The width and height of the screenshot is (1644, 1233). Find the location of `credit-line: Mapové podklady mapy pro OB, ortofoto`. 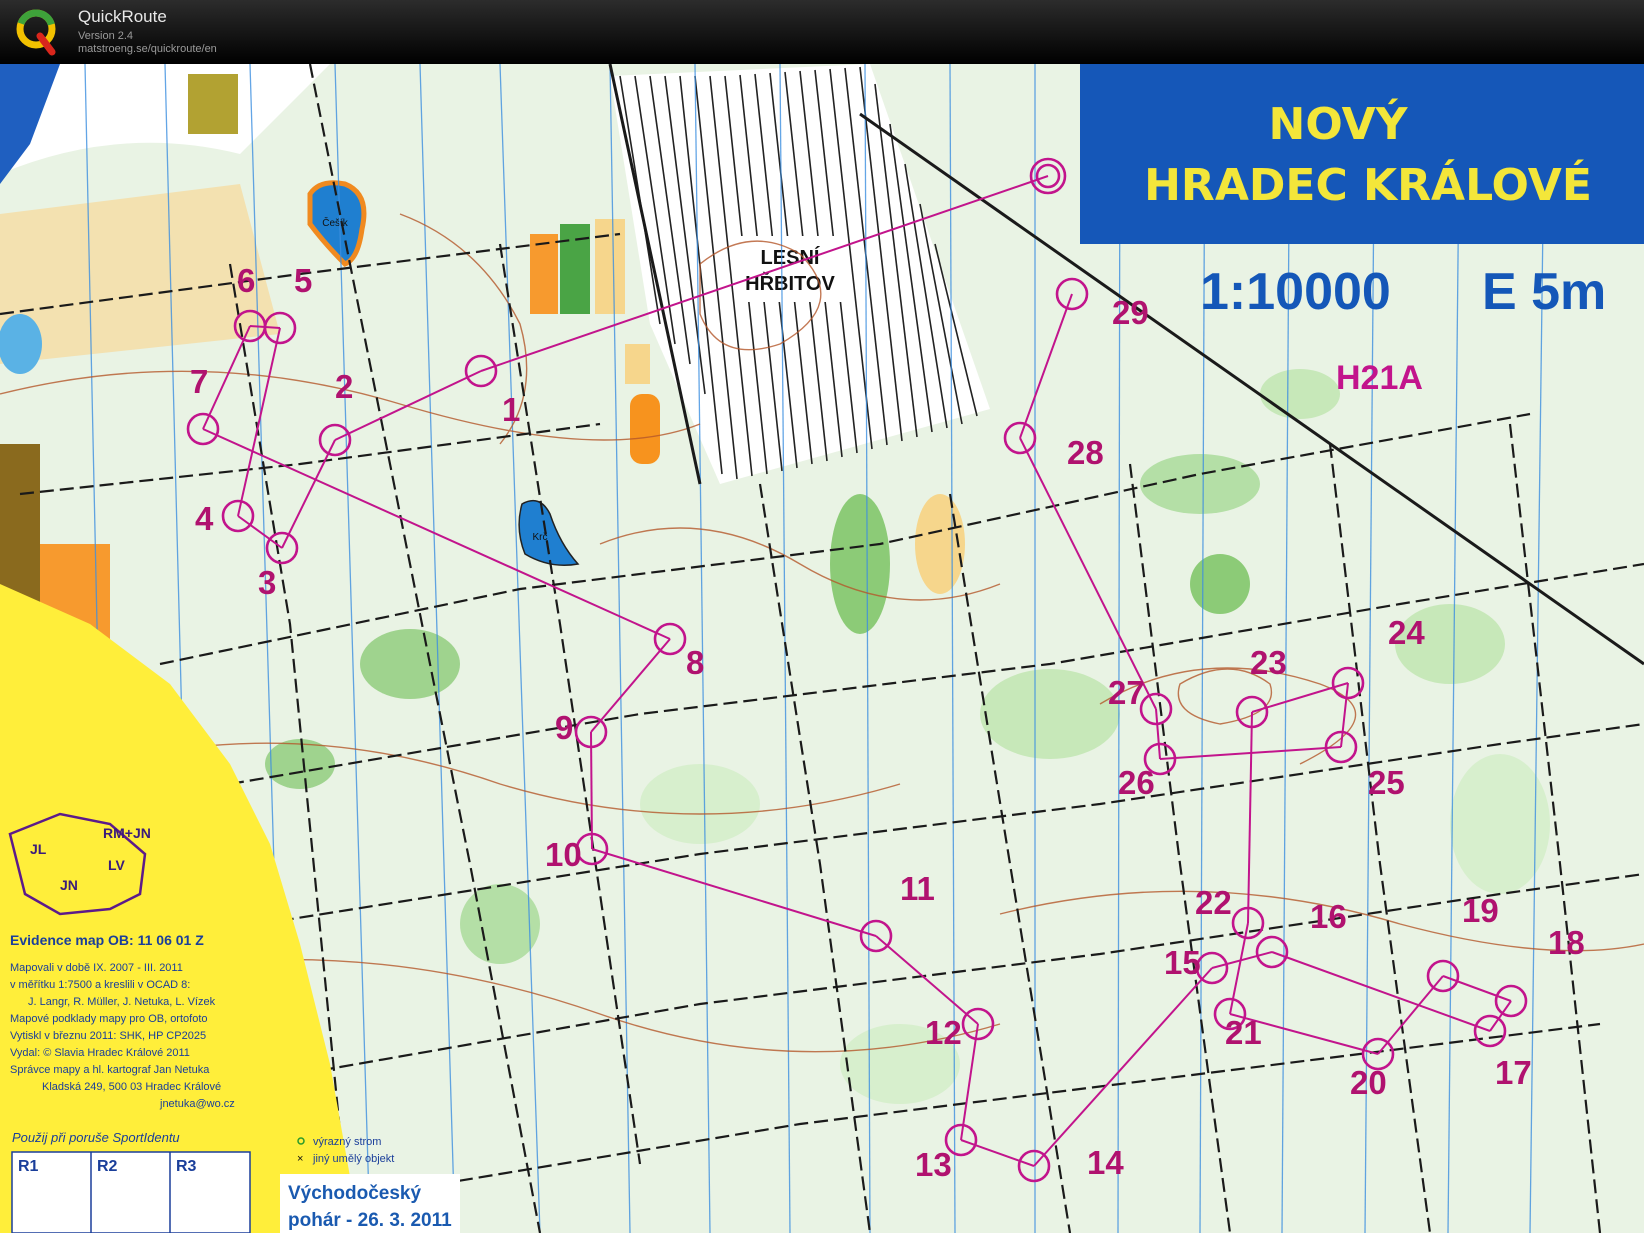

credit-line: Mapové podklady mapy pro OB, ortofoto is located at coordinates (109, 1019).